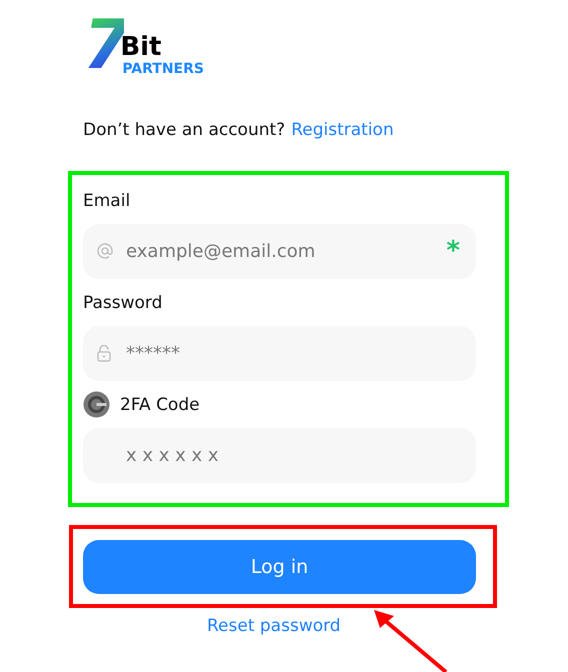 This screenshot has width=568, height=672. I want to click on signup-prompt: Don’t have an account?, so click(184, 130).